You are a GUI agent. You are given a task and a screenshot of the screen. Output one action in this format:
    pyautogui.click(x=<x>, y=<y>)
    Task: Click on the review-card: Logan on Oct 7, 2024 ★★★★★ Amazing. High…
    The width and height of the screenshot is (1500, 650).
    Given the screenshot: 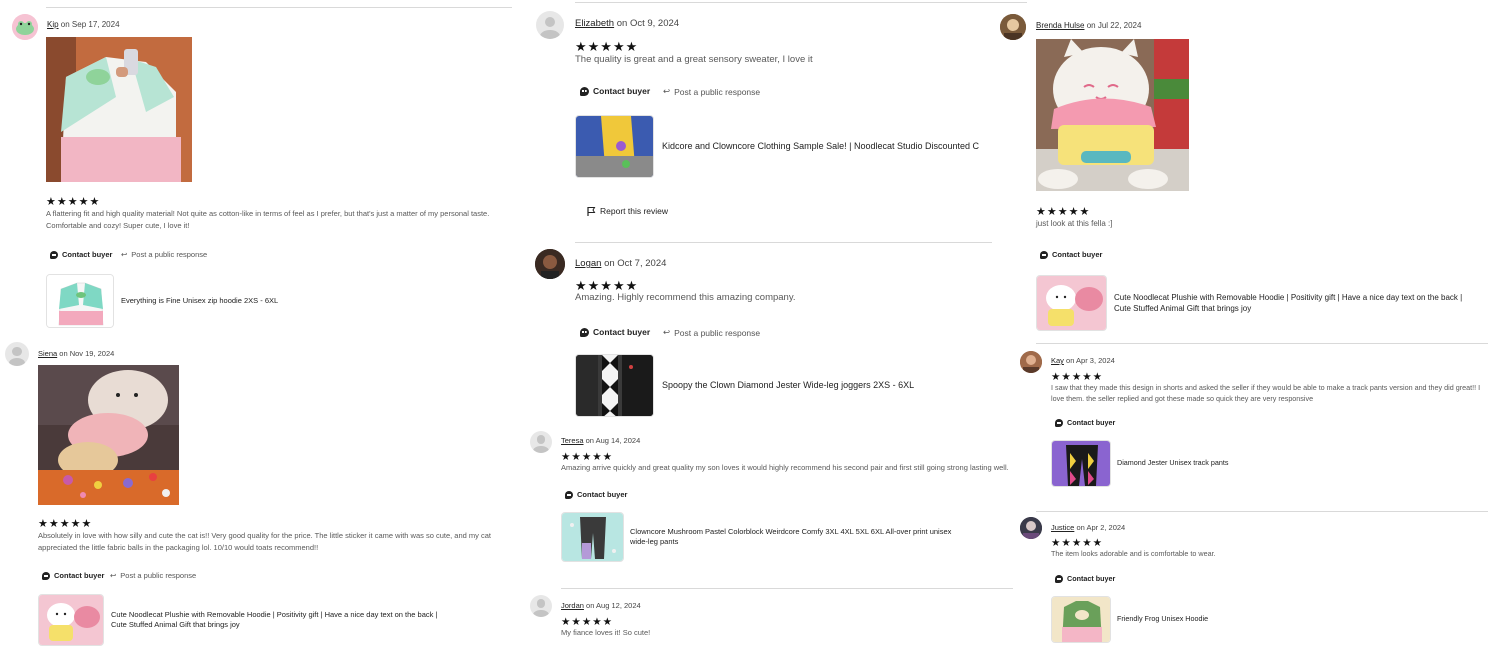 What is the action you would take?
    pyautogui.click(x=780, y=335)
    